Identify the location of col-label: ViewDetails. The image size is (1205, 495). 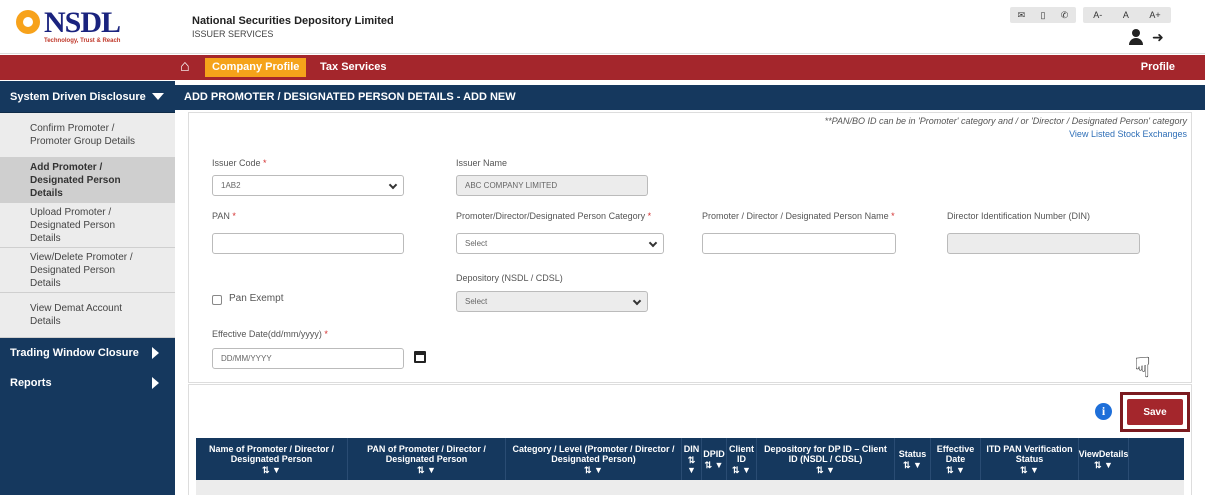
(1103, 453).